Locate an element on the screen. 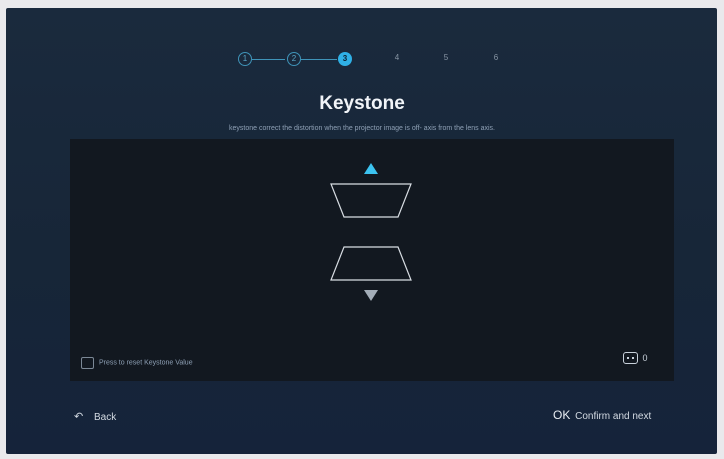 This screenshot has width=724, height=459. keystone-top-trapezoid is located at coordinates (371, 200).